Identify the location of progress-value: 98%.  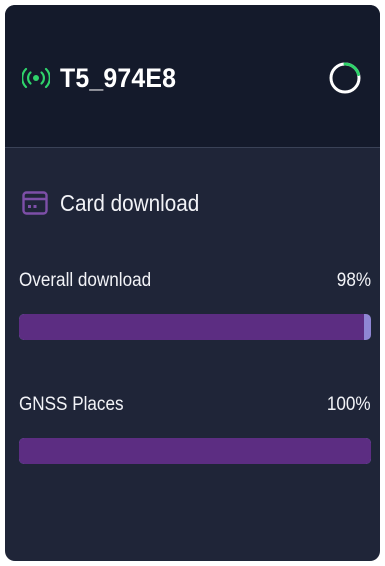
(353, 280).